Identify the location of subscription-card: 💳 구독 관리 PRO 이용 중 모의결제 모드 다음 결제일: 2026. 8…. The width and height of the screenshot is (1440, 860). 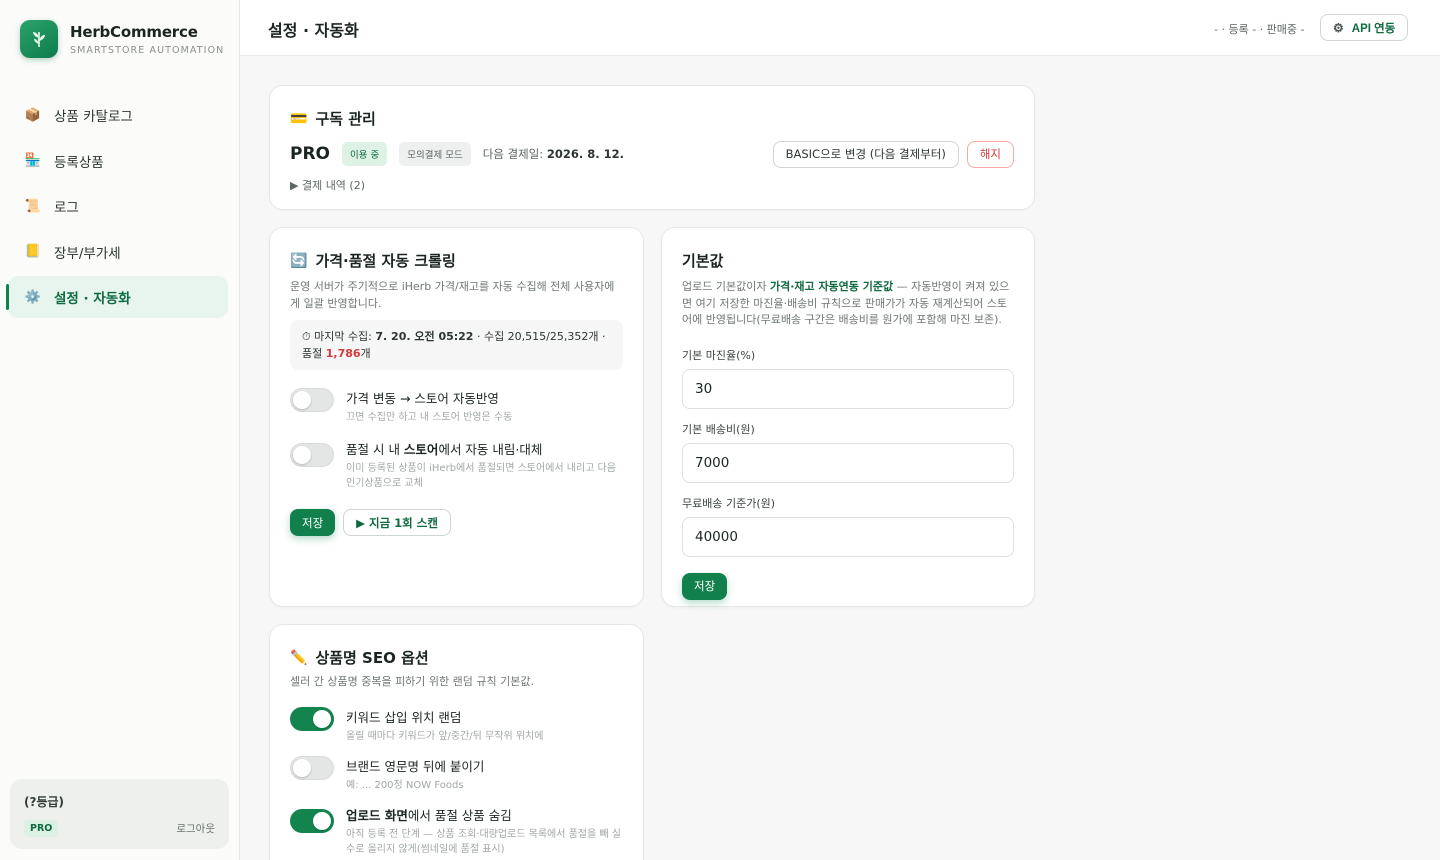
(652, 147).